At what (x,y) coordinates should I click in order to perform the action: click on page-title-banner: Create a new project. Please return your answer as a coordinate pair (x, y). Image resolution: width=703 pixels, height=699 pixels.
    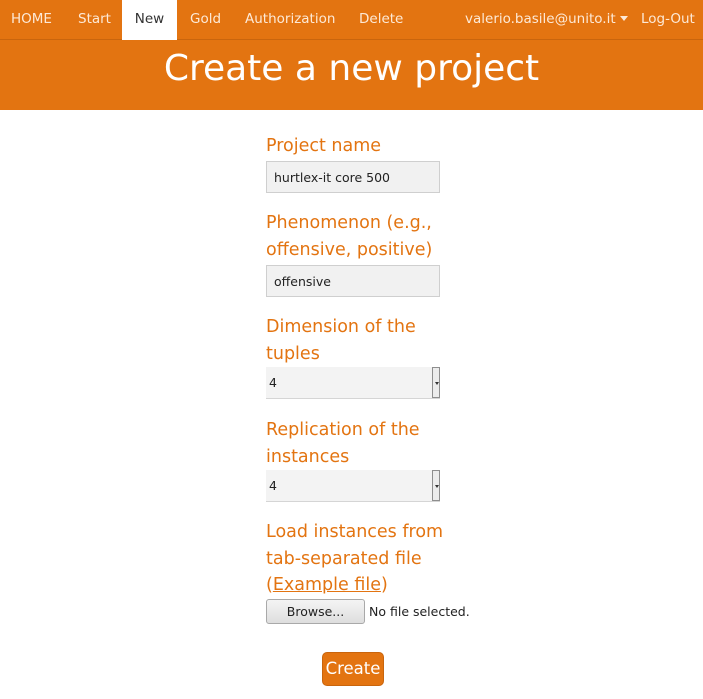
    Looking at the image, I should click on (351, 75).